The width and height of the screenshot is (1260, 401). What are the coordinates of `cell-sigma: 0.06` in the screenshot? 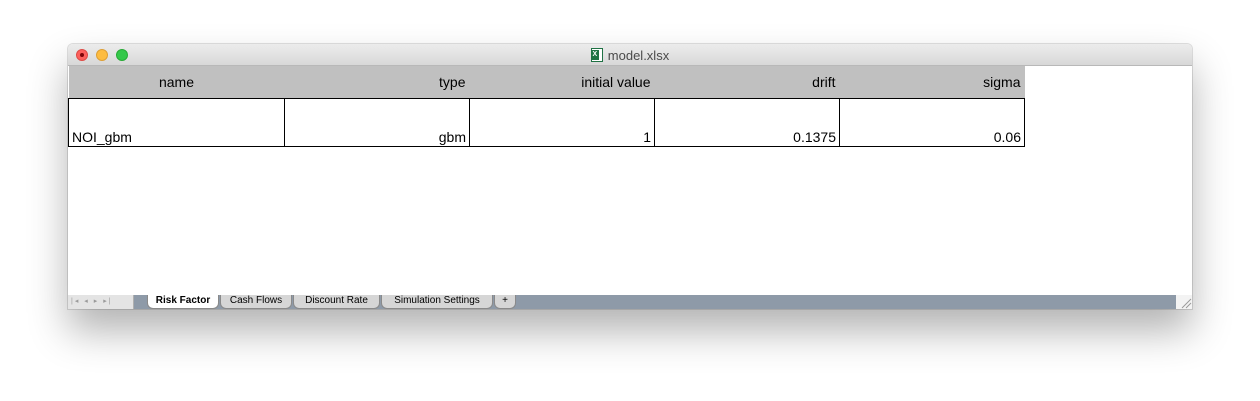 It's located at (932, 122).